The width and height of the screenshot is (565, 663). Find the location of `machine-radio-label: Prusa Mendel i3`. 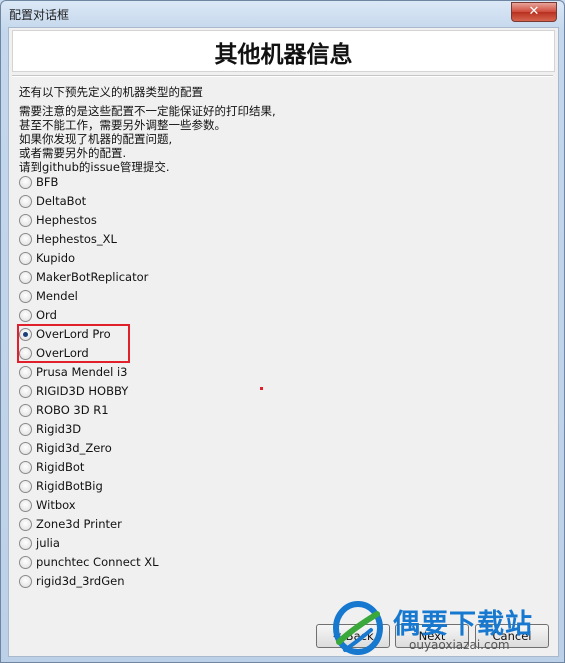

machine-radio-label: Prusa Mendel i3 is located at coordinates (82, 372).